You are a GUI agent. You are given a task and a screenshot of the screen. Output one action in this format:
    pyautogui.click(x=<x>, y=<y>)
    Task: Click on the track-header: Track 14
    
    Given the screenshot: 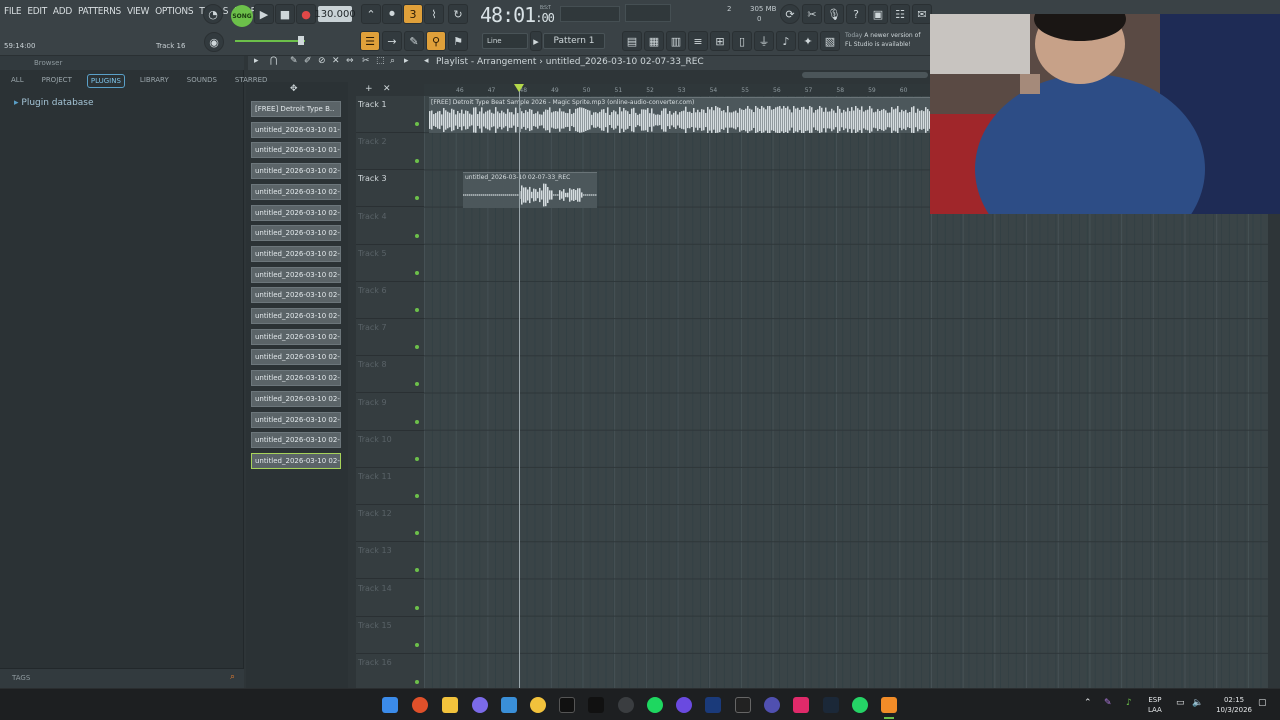 What is the action you would take?
    pyautogui.click(x=390, y=598)
    